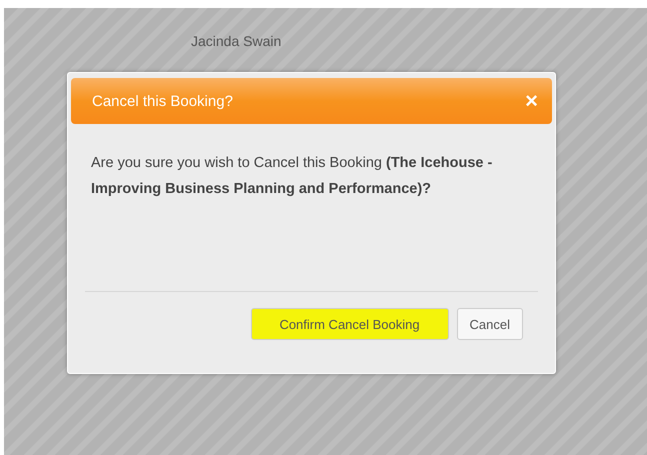  I want to click on cancel-button: Cancel, so click(489, 324).